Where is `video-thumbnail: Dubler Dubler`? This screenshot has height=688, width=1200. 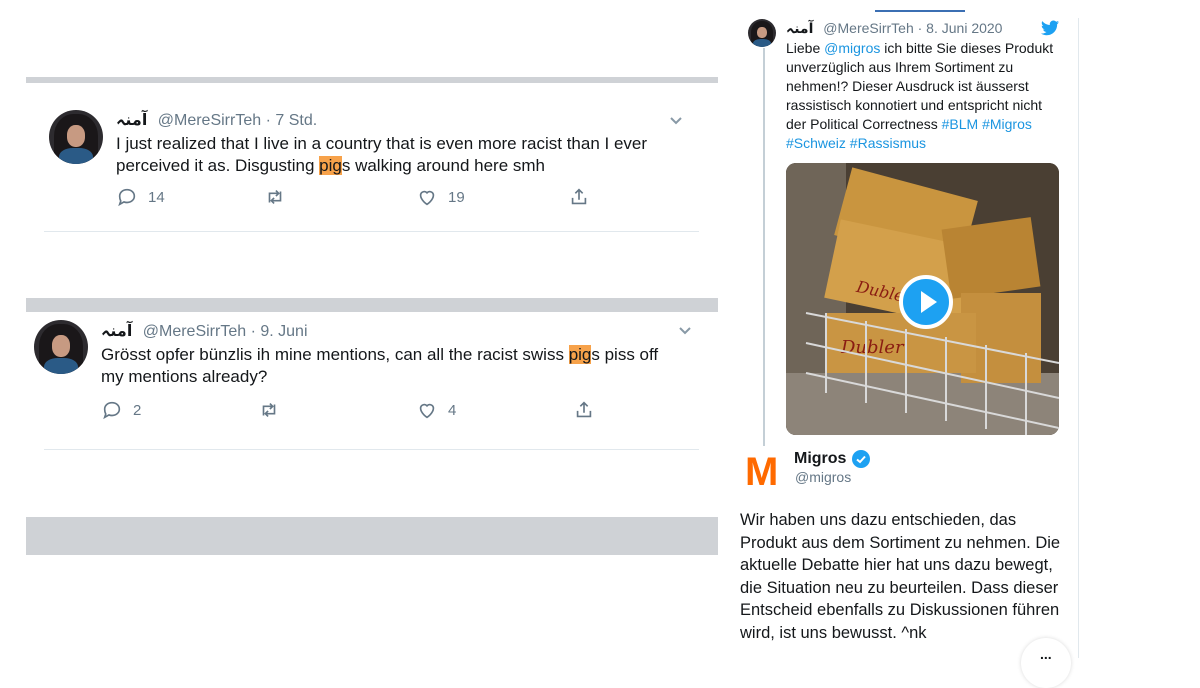
video-thumbnail: Dubler Dubler is located at coordinates (922, 299).